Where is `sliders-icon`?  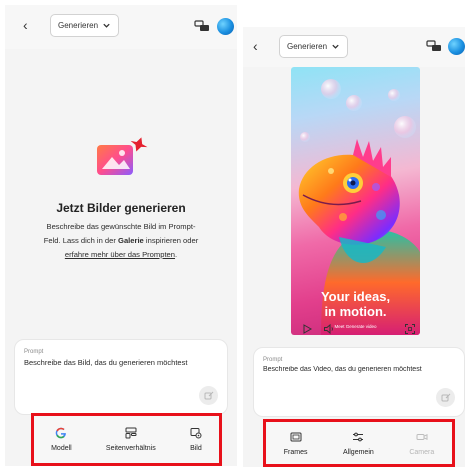
sliders-icon is located at coordinates (358, 436).